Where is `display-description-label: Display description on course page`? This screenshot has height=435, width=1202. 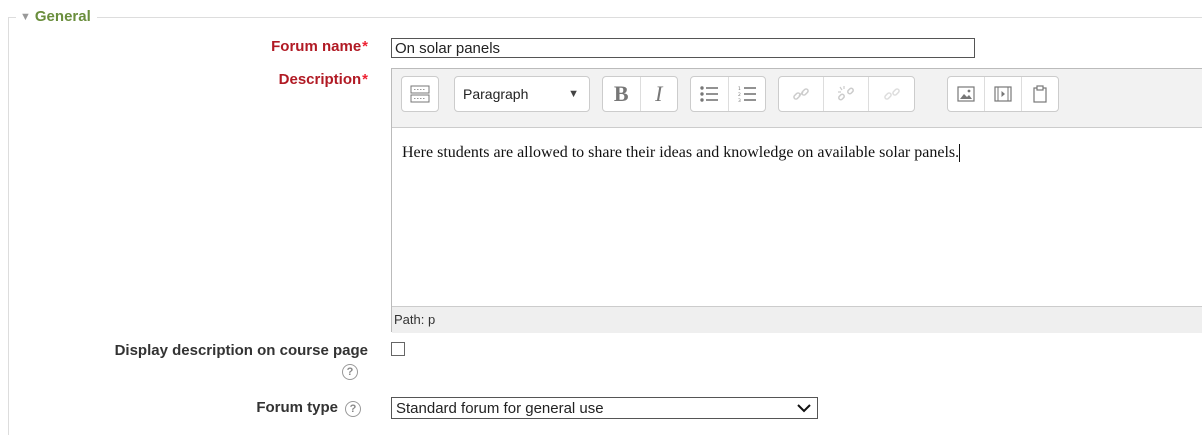 display-description-label: Display description on course page is located at coordinates (241, 350).